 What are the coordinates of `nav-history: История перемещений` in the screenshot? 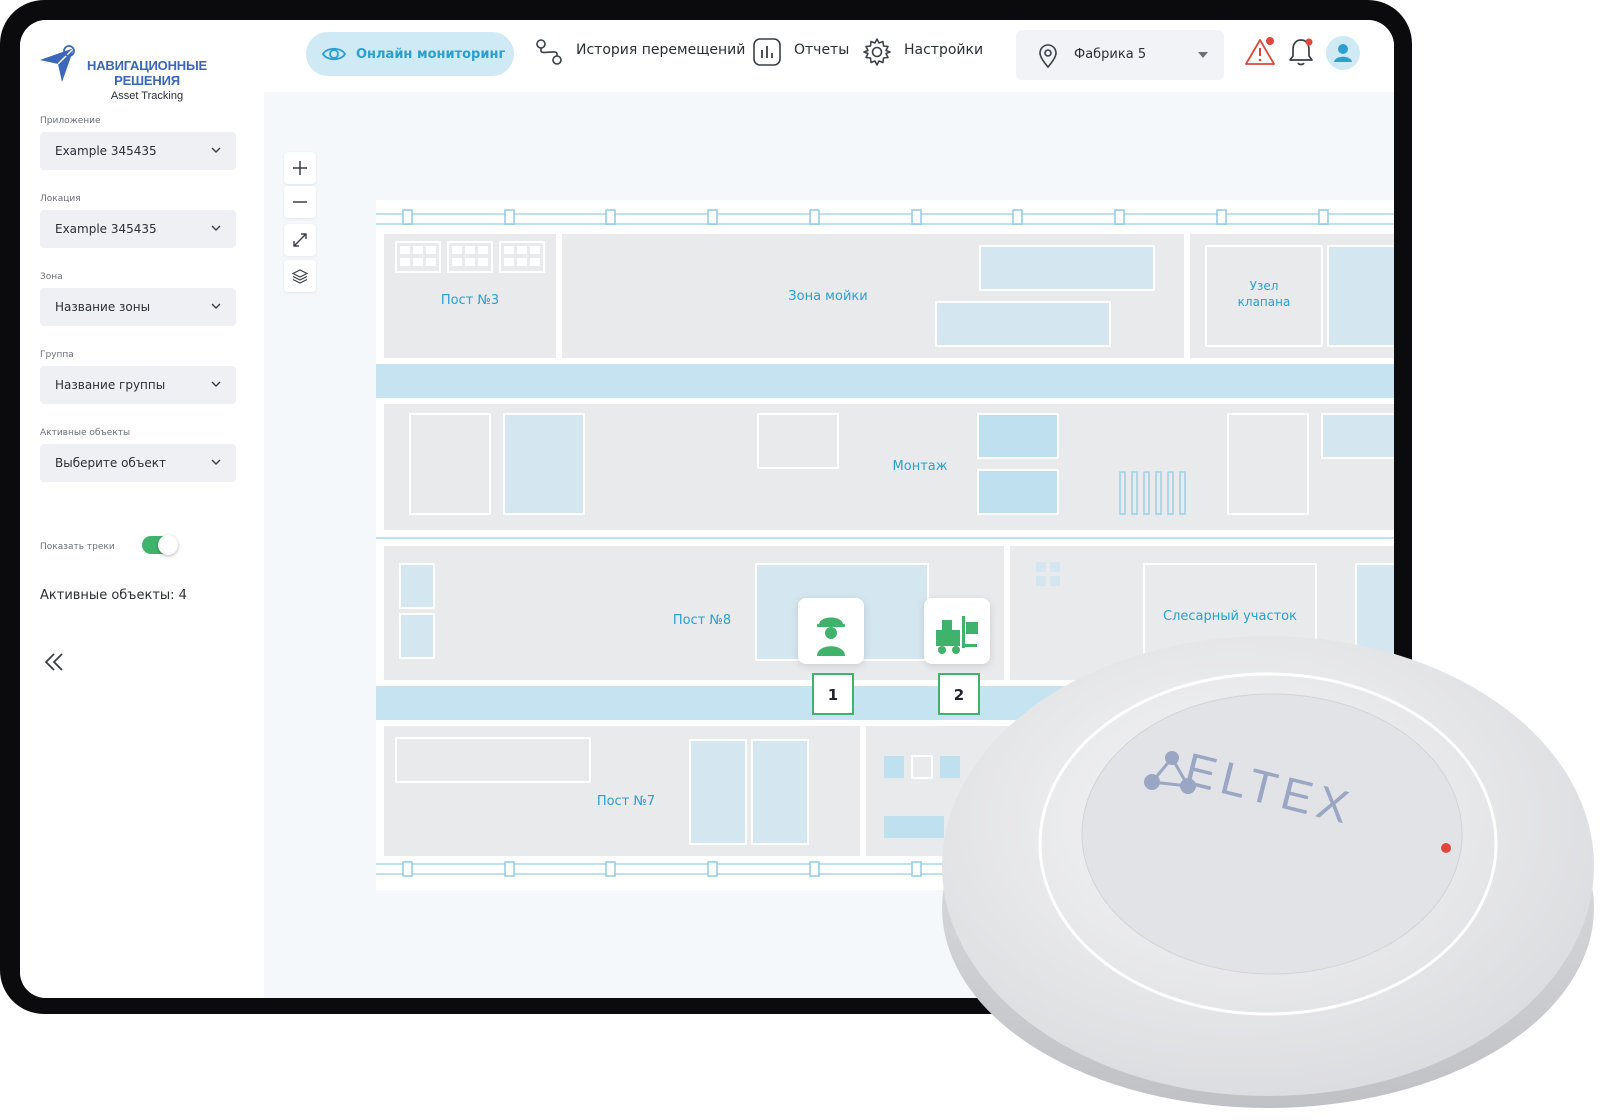 It's located at (660, 50).